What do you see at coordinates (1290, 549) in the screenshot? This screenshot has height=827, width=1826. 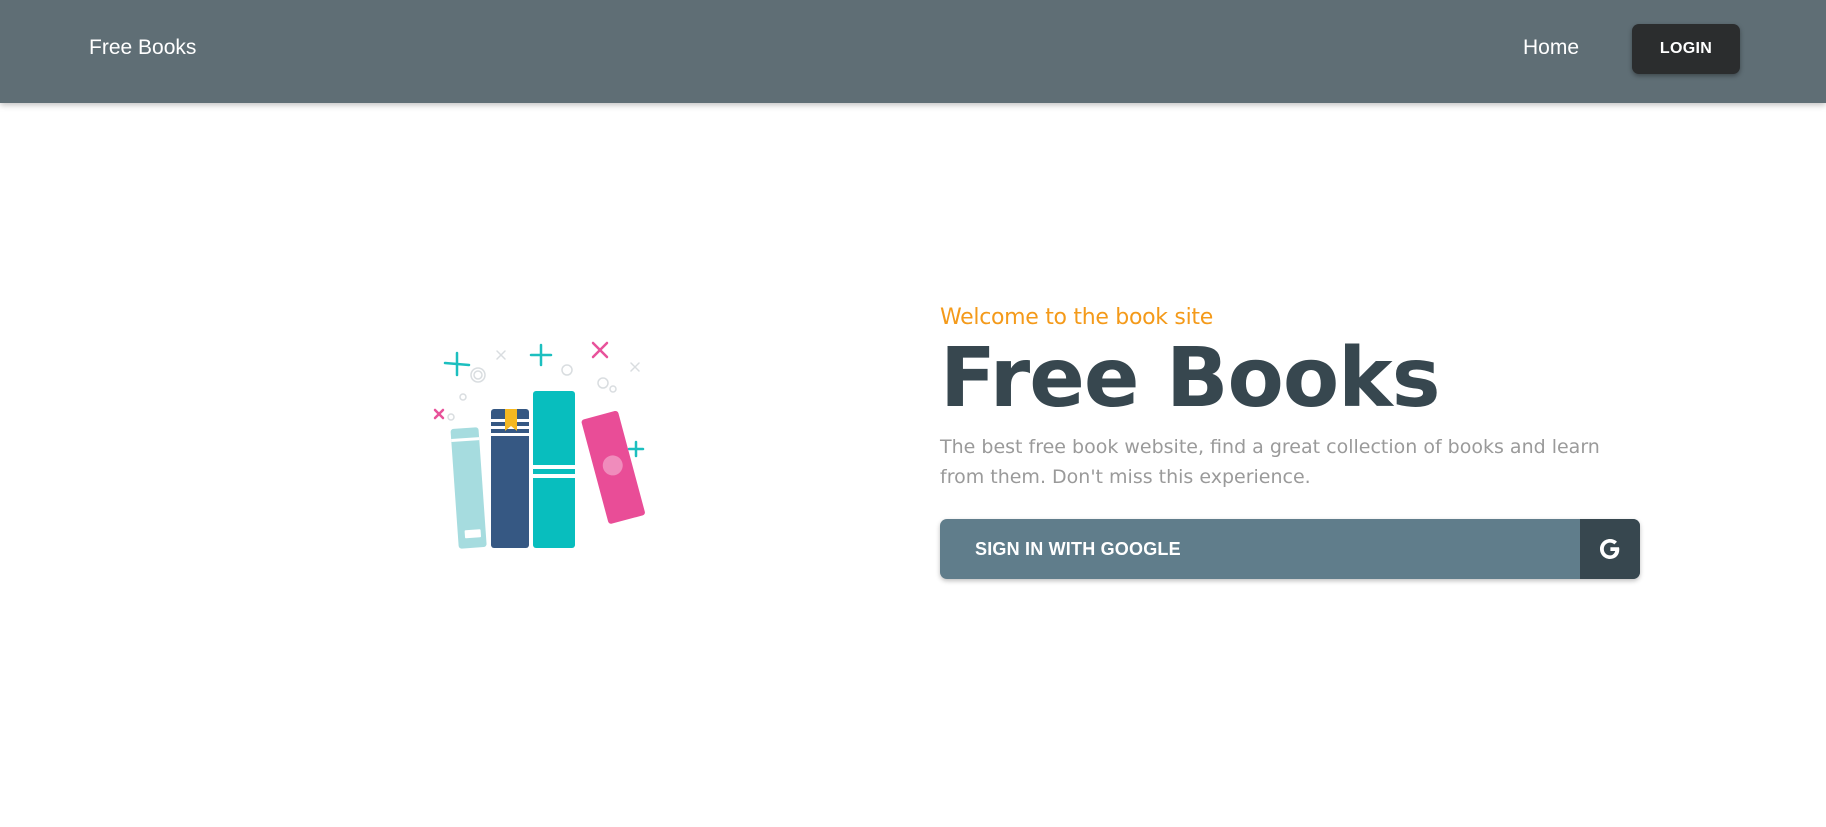 I see `sign-in-with-google-button: SIGN IN WITH GOOGLE` at bounding box center [1290, 549].